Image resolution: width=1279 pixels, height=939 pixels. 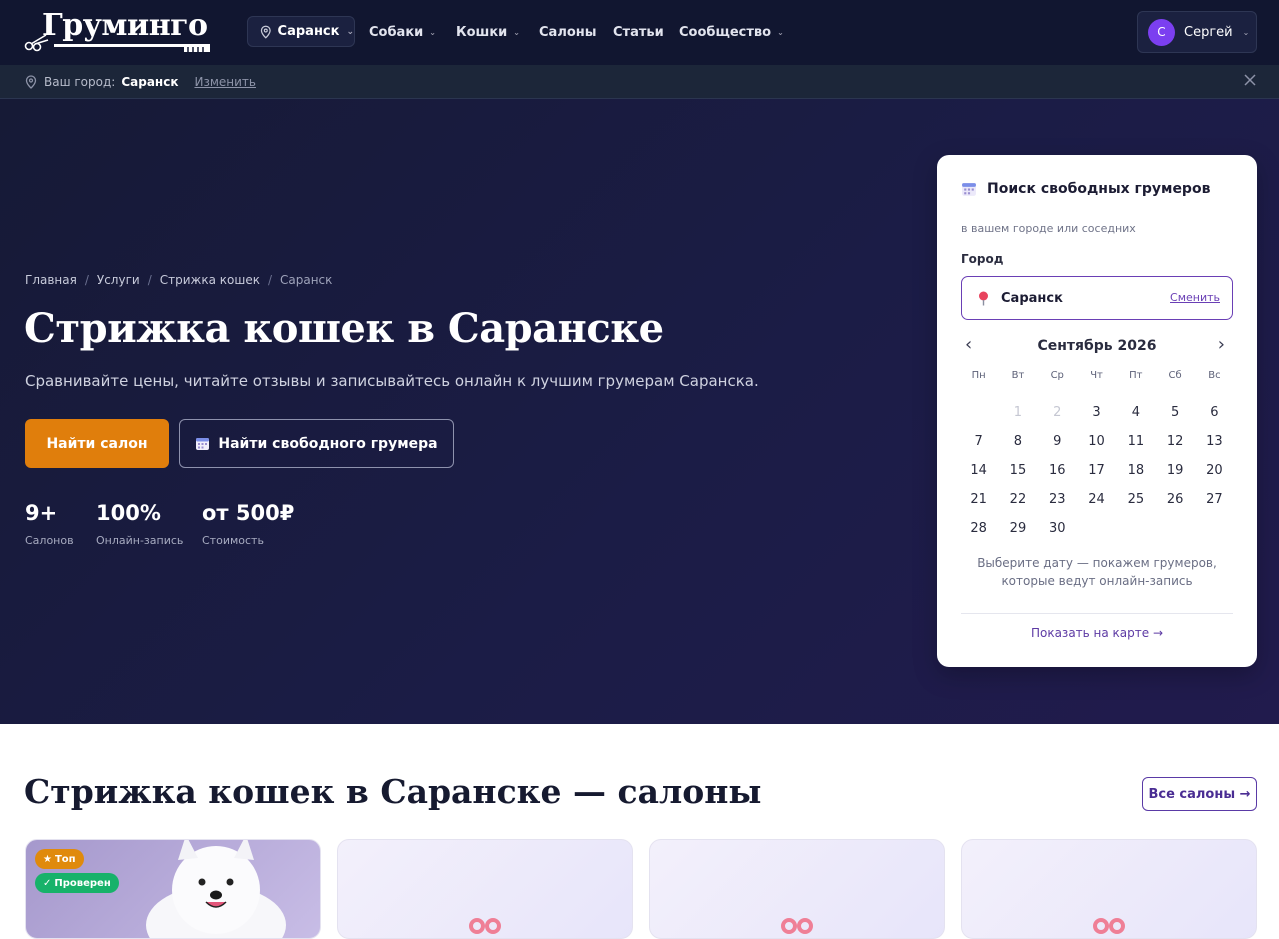 I want to click on calendar-day: 17, so click(x=1096, y=470).